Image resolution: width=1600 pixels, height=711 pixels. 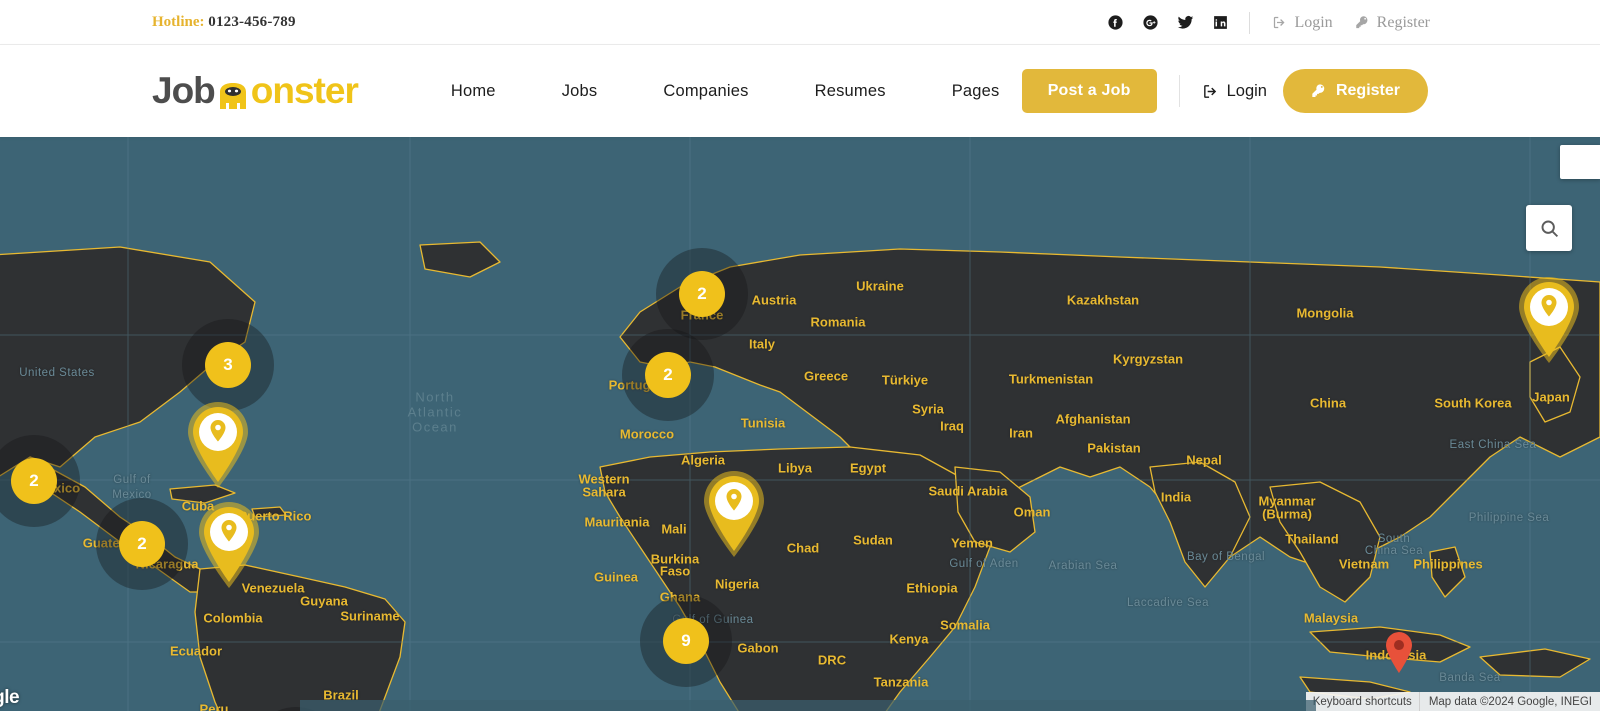 I want to click on hotline-number: 0123-456-789, so click(x=252, y=21).